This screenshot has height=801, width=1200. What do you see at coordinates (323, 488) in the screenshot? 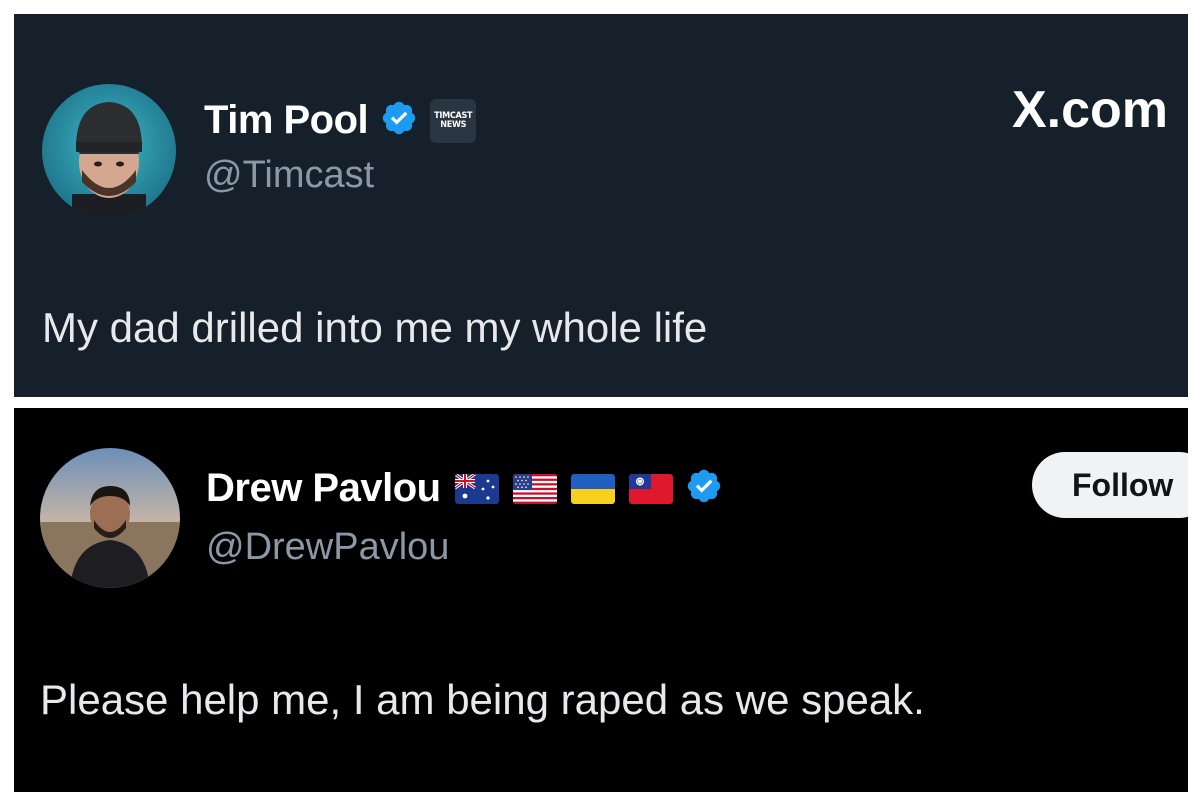
I see `display-name: Drew Pavlou` at bounding box center [323, 488].